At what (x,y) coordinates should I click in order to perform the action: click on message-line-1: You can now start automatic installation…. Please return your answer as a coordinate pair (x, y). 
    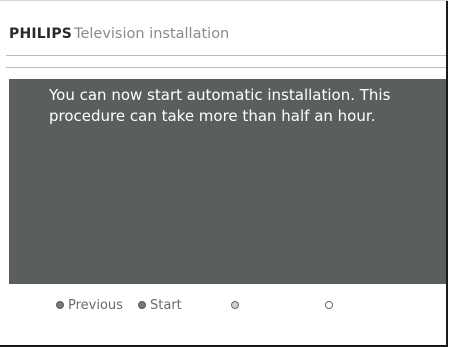
    Looking at the image, I should click on (220, 95).